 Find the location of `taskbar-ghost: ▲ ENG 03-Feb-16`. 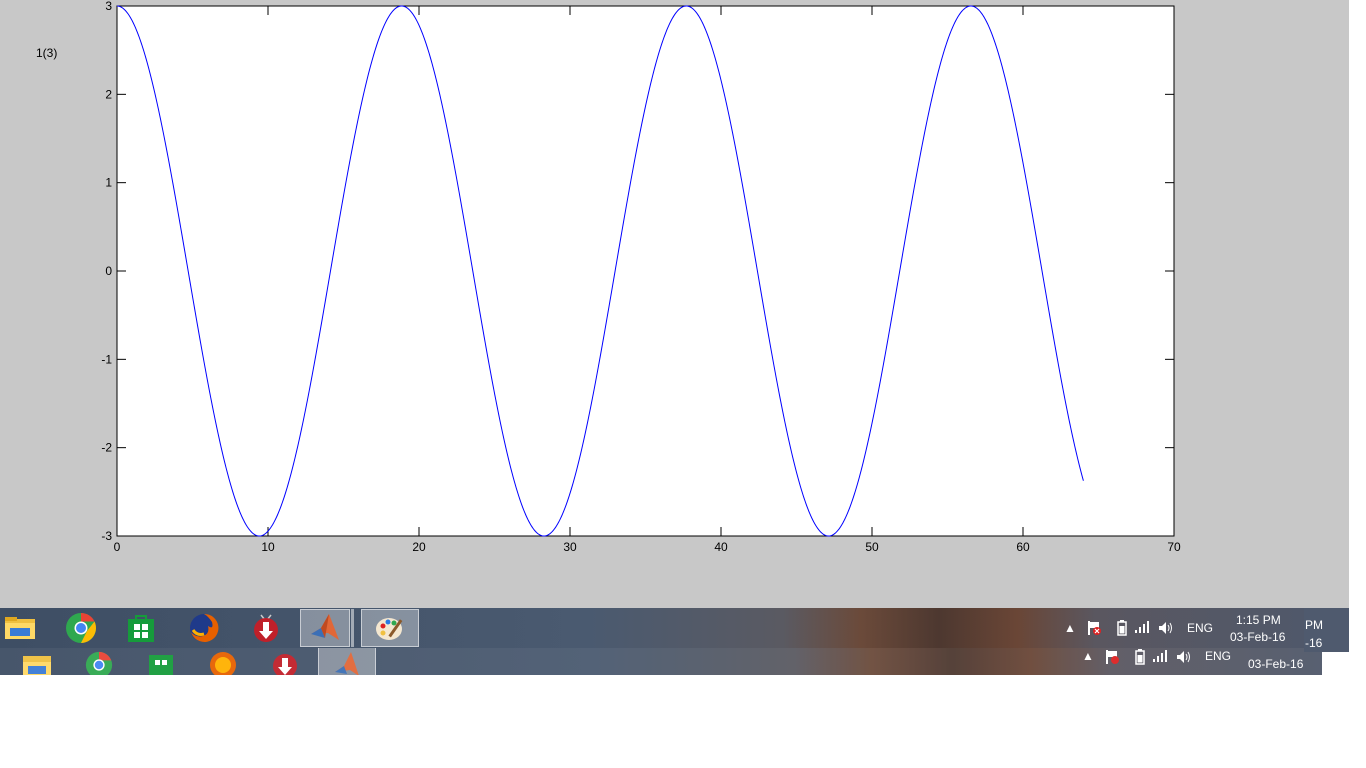

taskbar-ghost: ▲ ENG 03-Feb-16 is located at coordinates (661, 660).